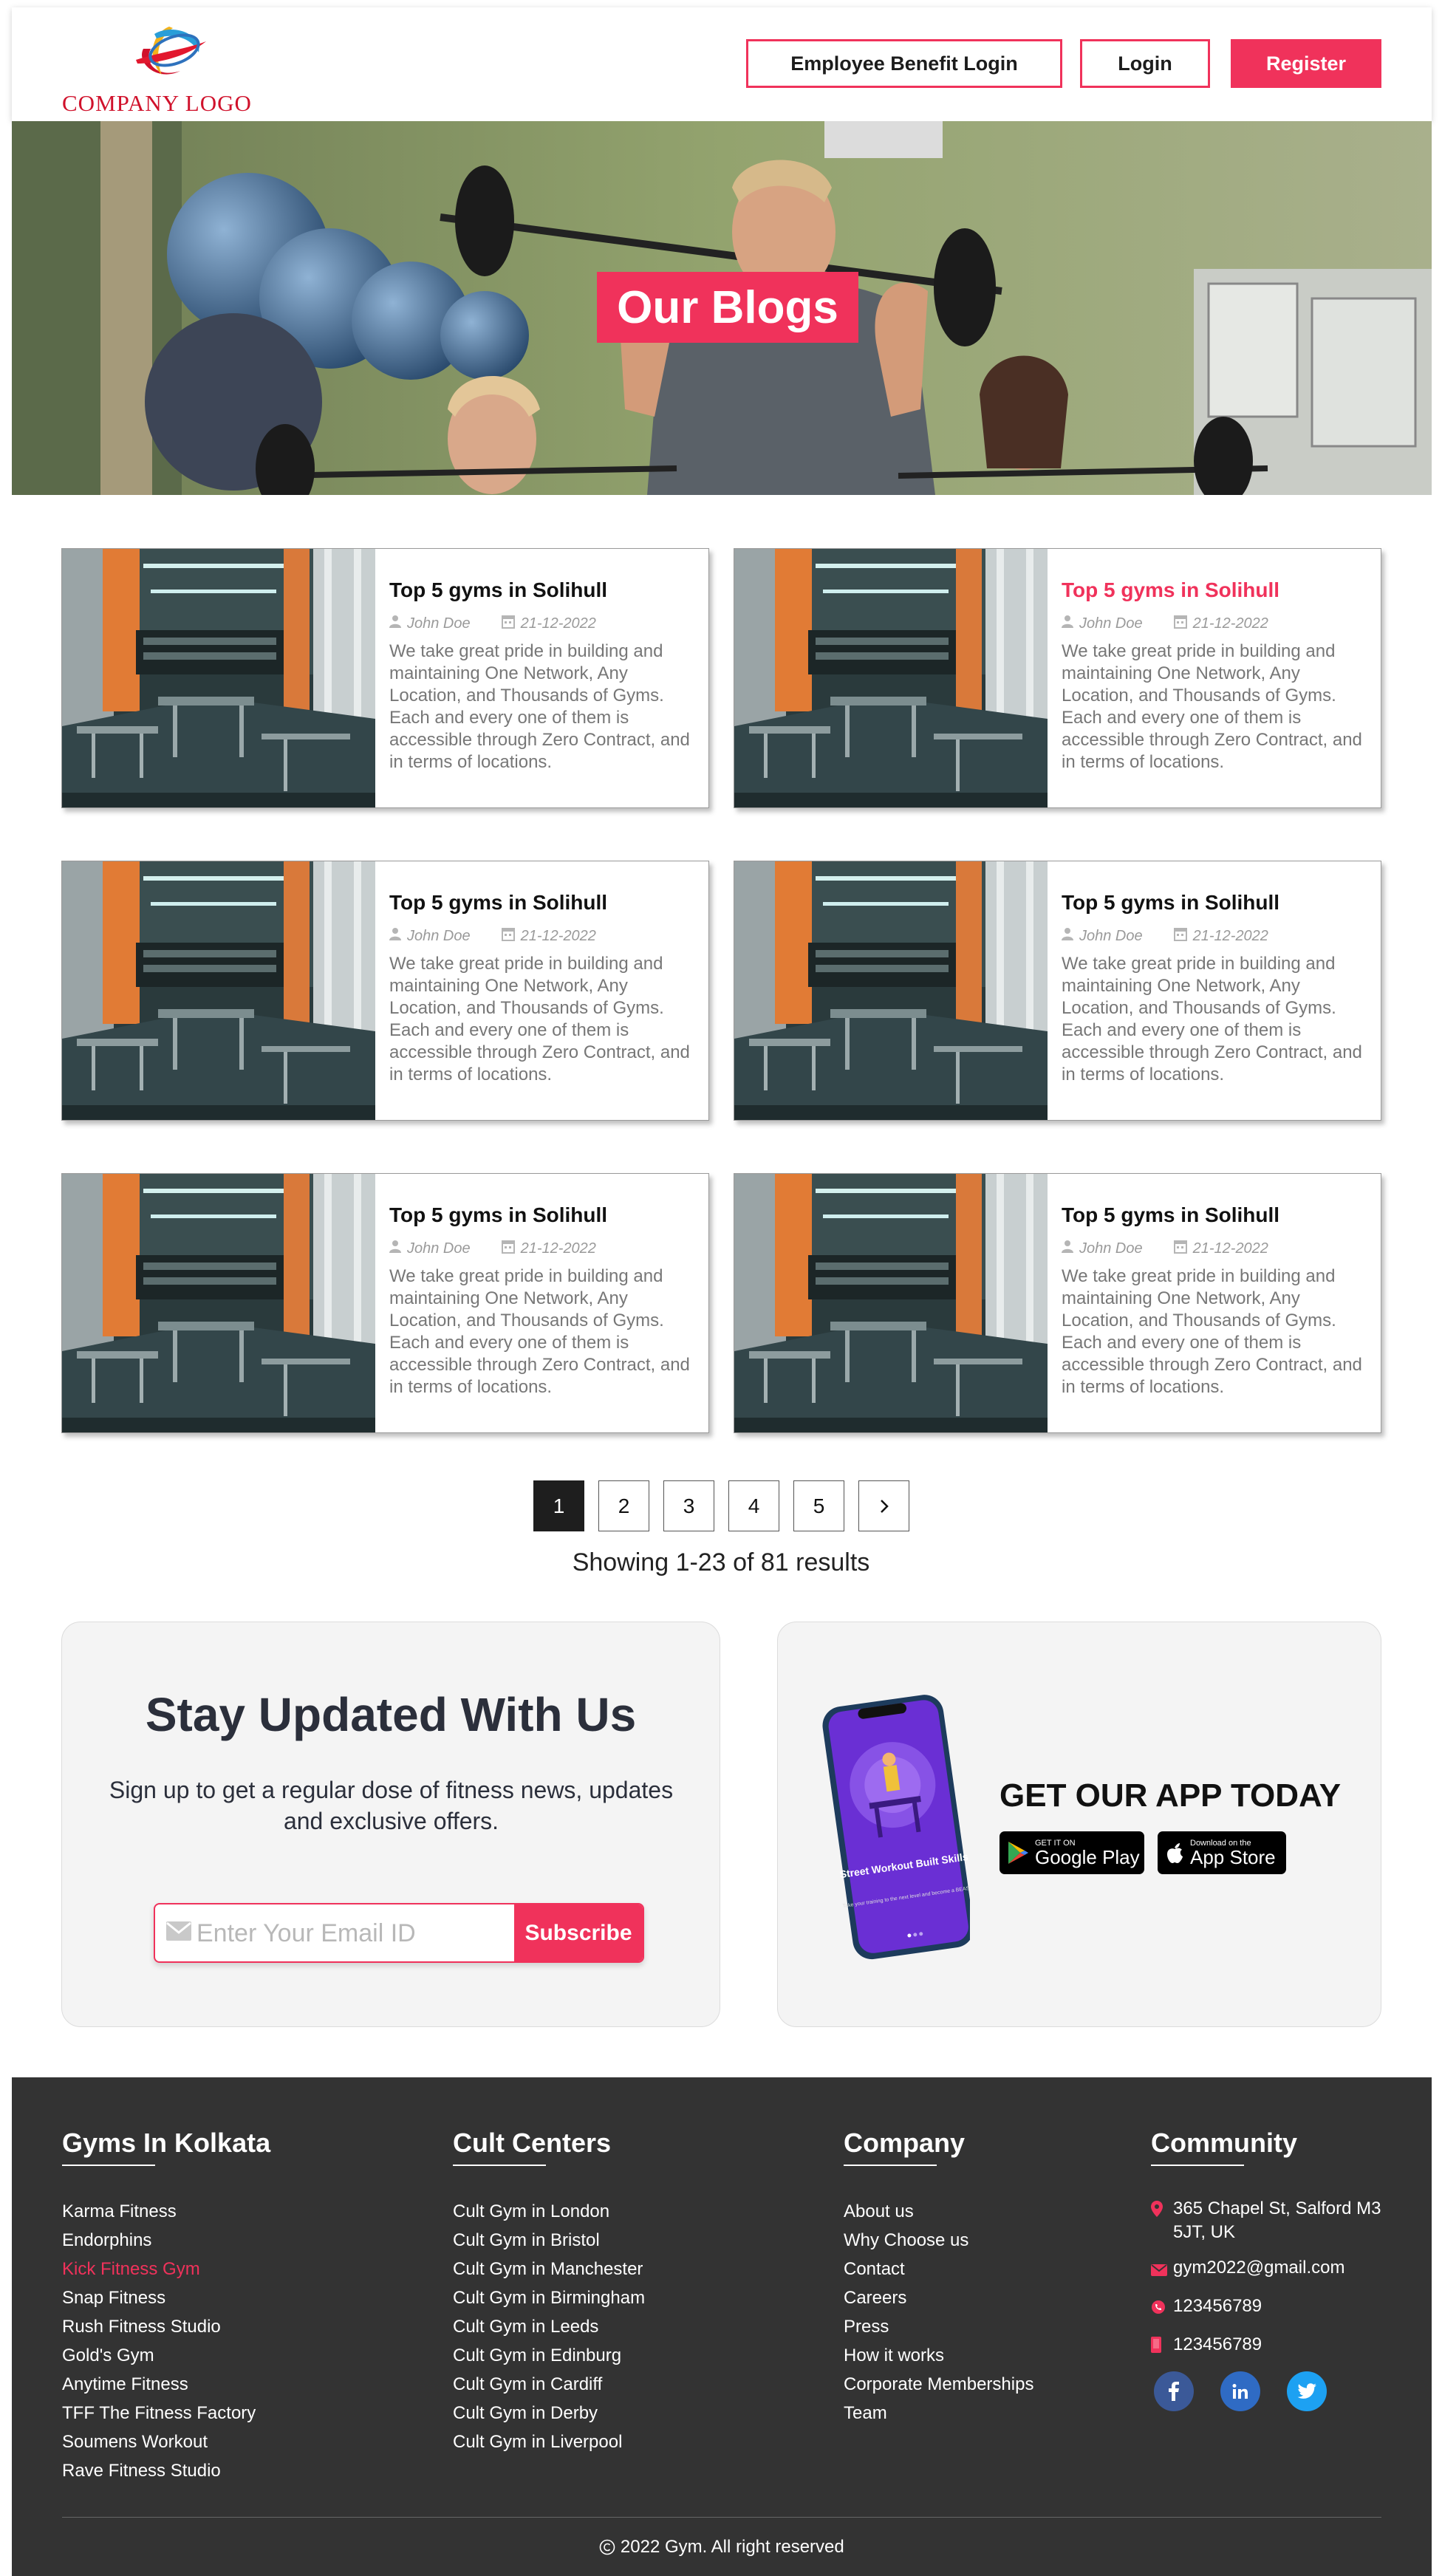 This screenshot has width=1442, height=2576. Describe the element at coordinates (166, 2384) in the screenshot. I see `footer-link: Anytime Fitness` at that location.